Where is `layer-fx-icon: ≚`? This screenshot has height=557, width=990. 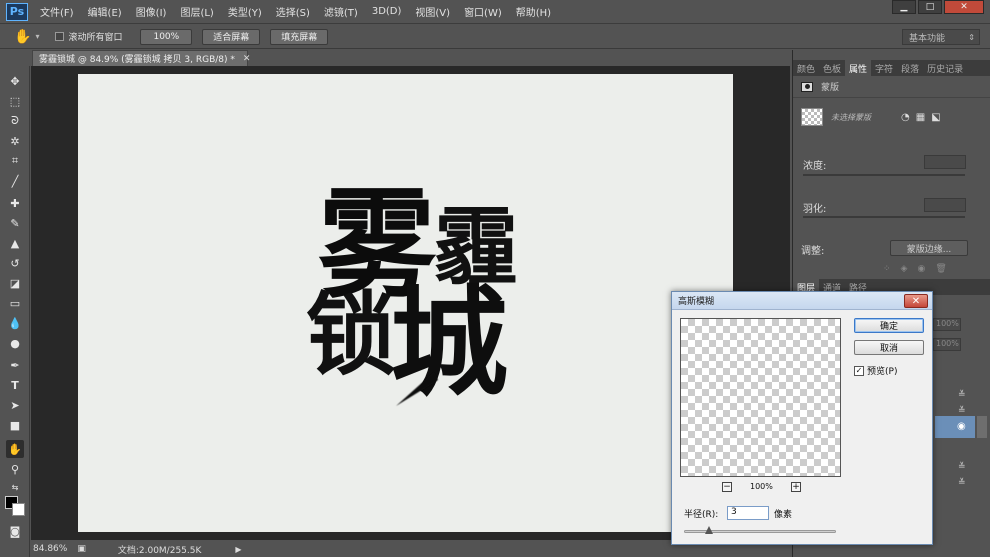
layer-fx-icon: ≚ is located at coordinates (962, 395).